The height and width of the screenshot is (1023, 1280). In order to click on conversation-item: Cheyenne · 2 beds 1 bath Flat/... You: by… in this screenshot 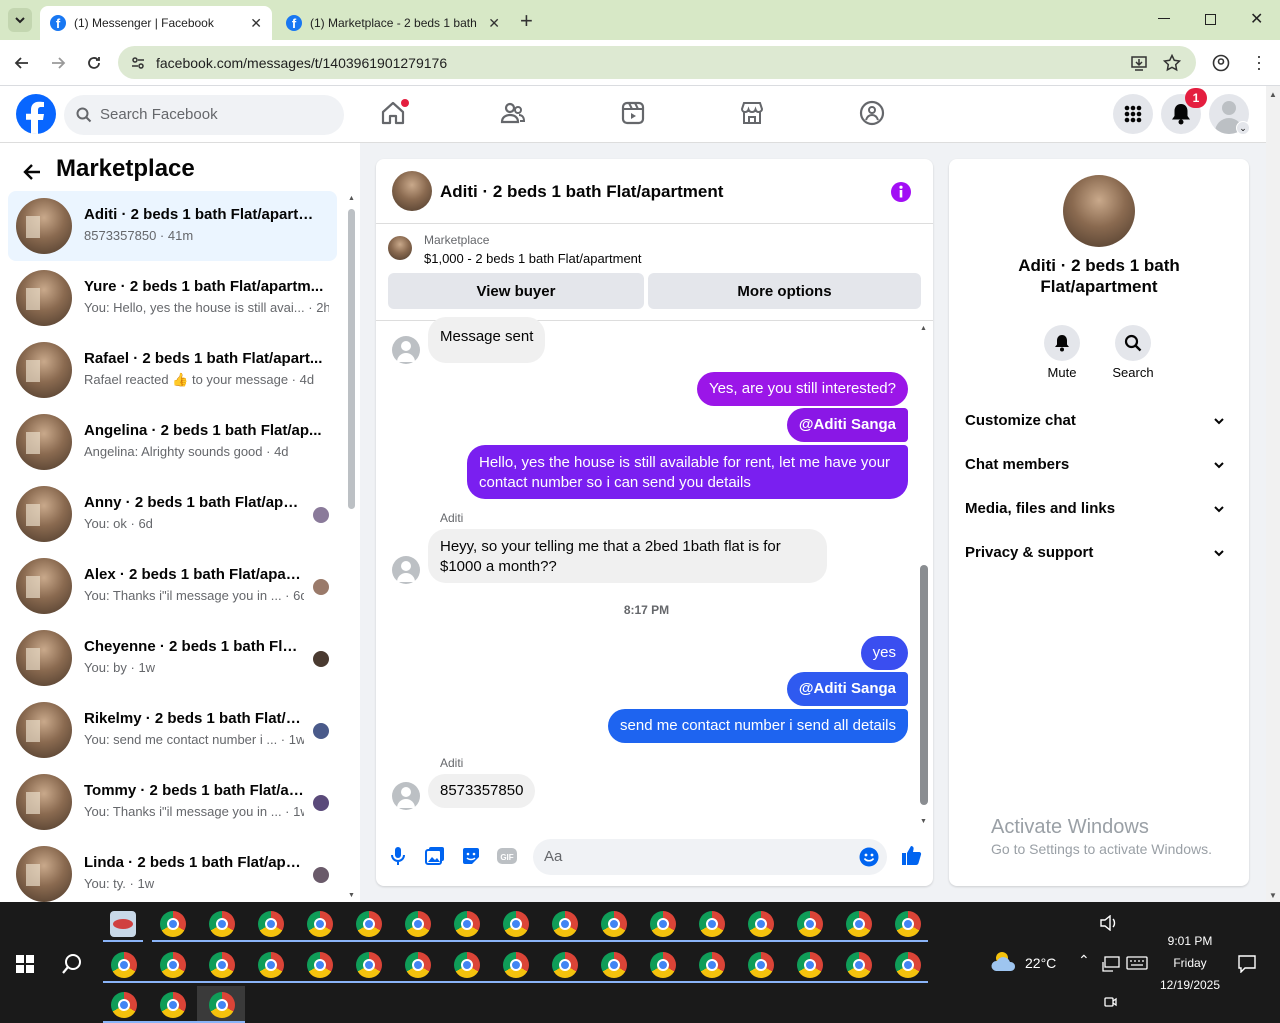, I will do `click(172, 658)`.